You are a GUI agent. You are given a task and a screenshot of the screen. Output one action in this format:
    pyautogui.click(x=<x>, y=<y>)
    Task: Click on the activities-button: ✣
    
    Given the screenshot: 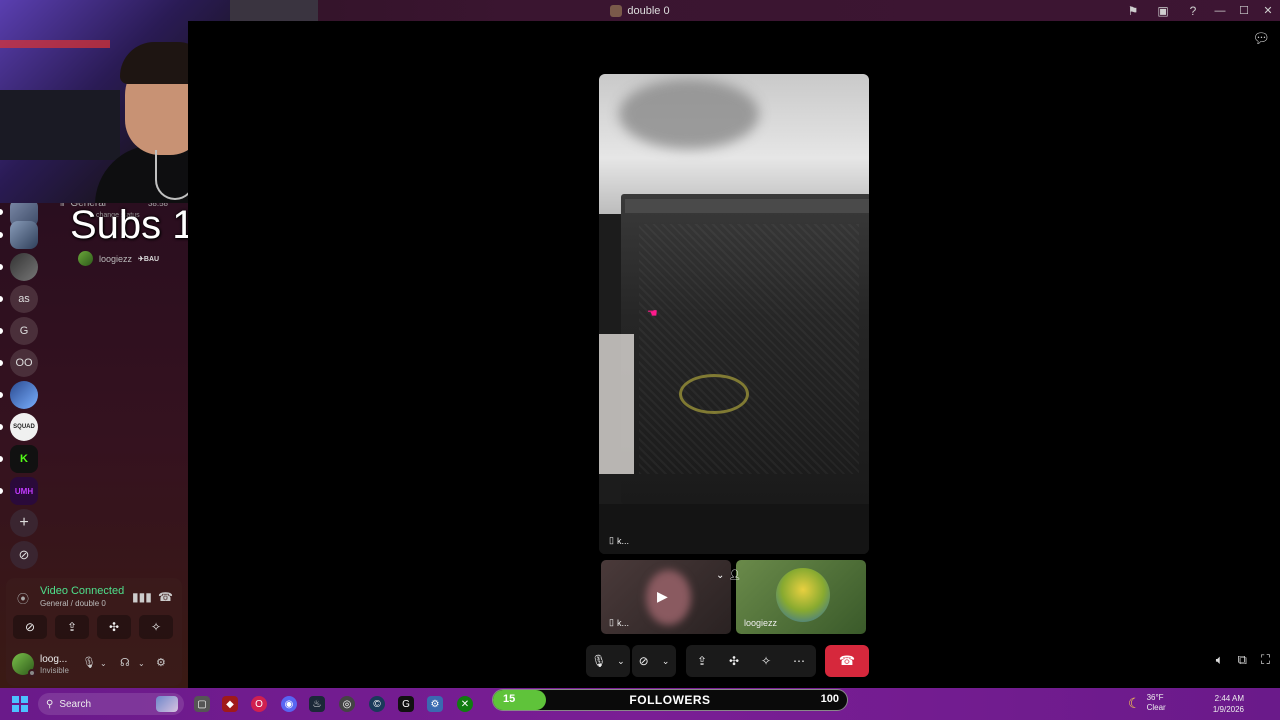 What is the action you would take?
    pyautogui.click(x=114, y=627)
    